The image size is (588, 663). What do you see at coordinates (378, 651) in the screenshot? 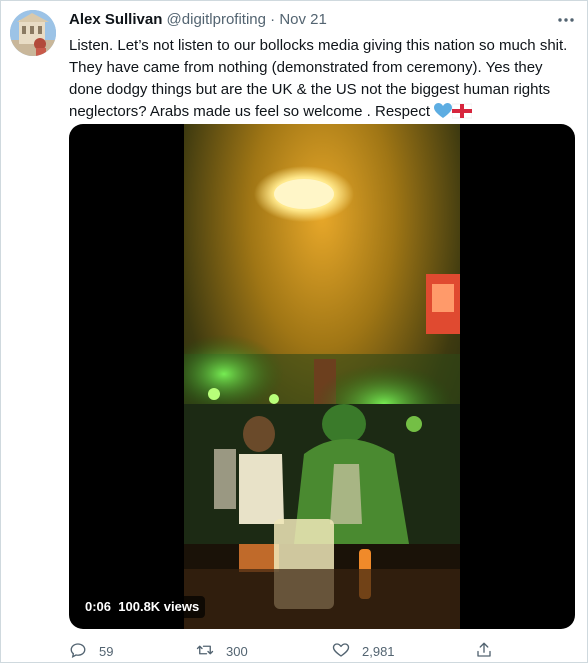
I see `like-count: 2,981` at bounding box center [378, 651].